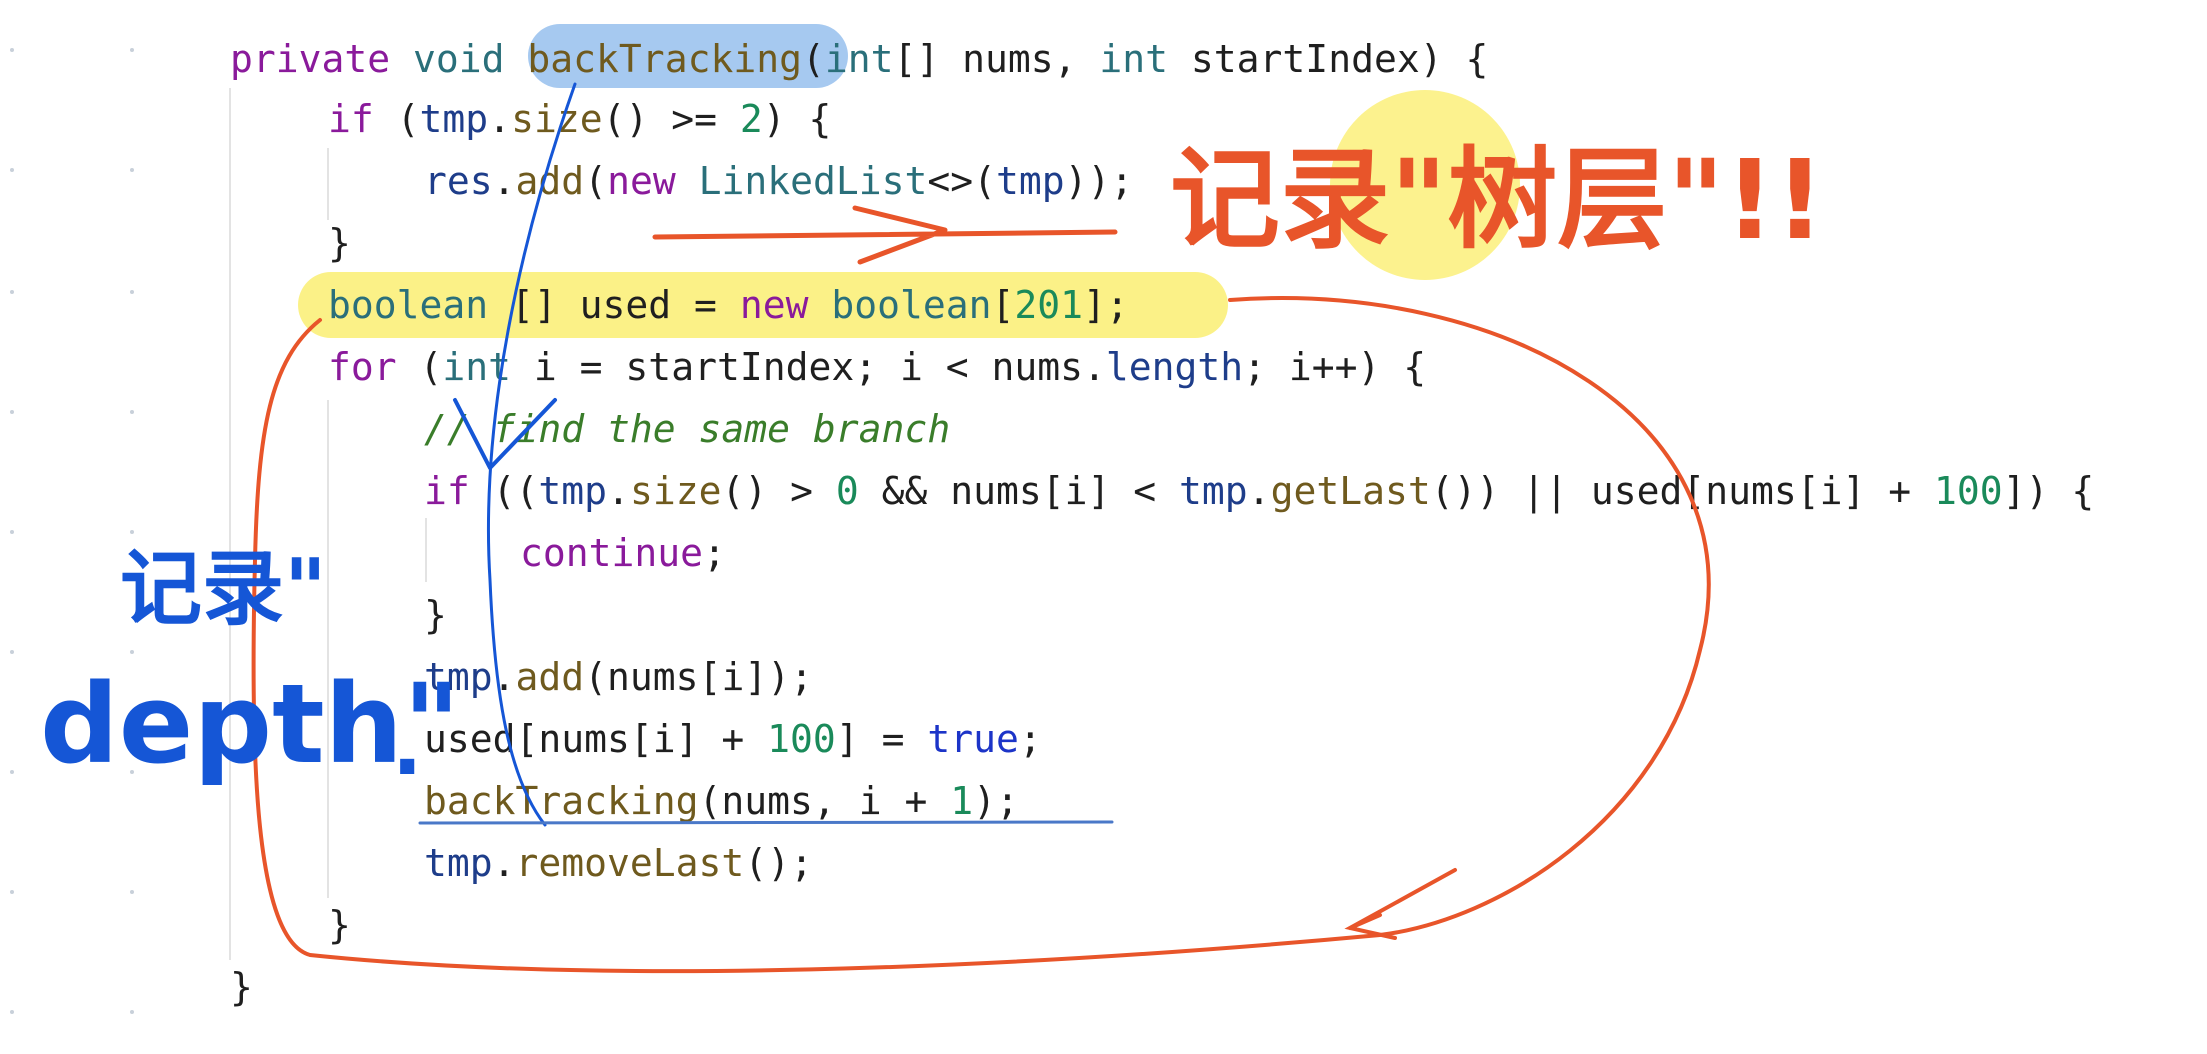 Image resolution: width=2207 pixels, height=1054 pixels. What do you see at coordinates (470, 59) in the screenshot?
I see `code-token: void` at bounding box center [470, 59].